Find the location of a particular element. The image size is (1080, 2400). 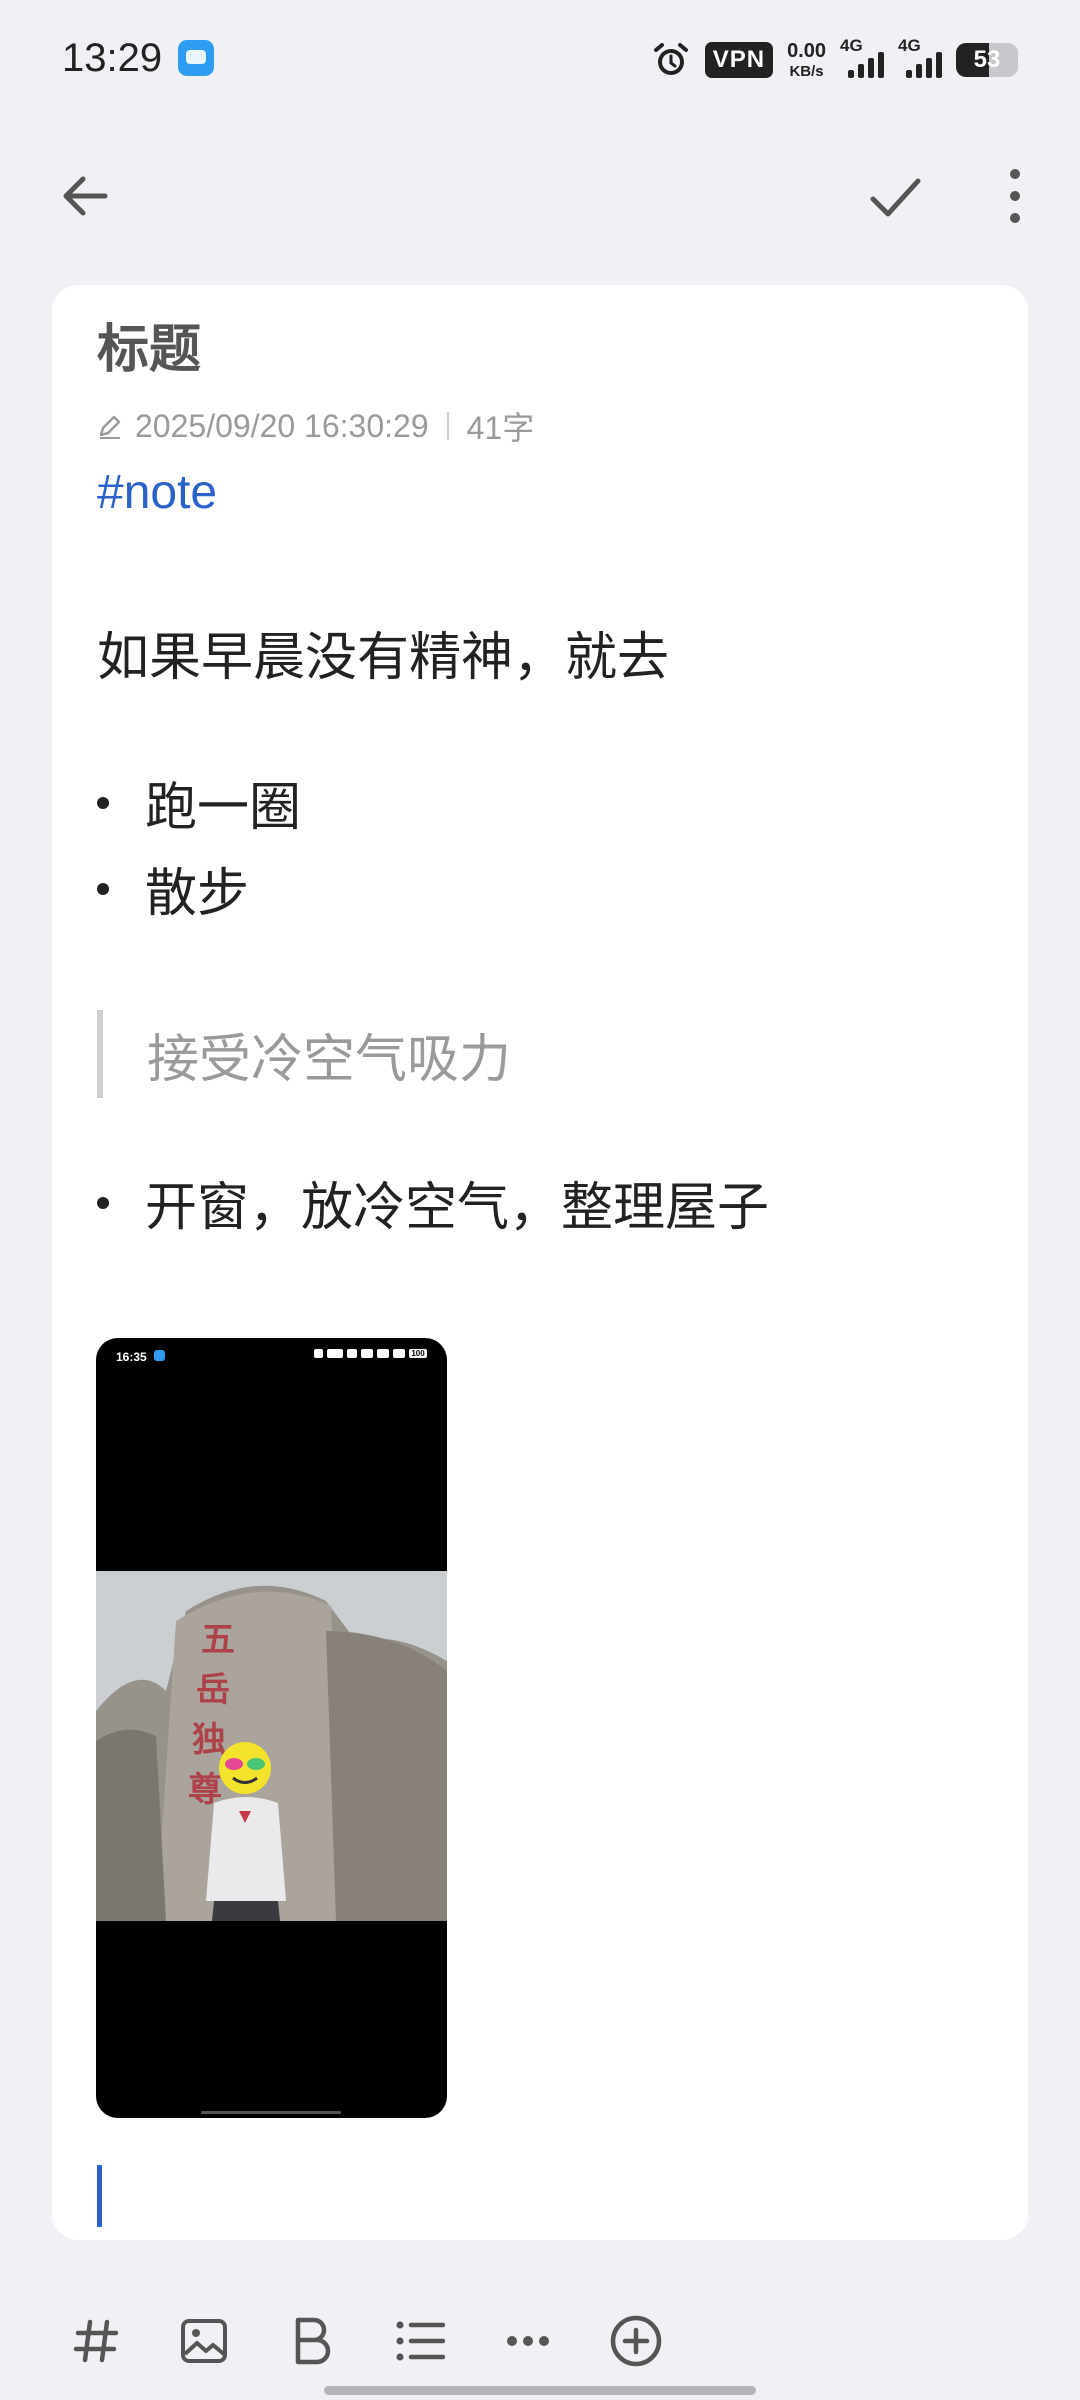

image-icon is located at coordinates (204, 2341).